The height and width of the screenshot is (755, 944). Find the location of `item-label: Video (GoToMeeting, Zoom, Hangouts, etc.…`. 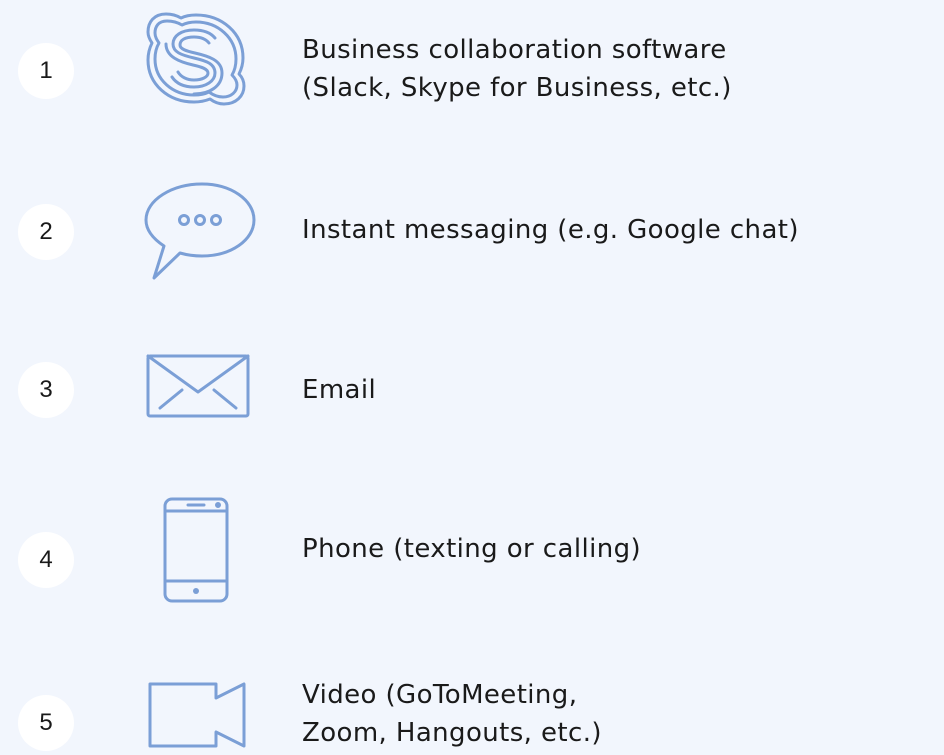

item-label: Video (GoToMeeting, Zoom, Hangouts, etc.… is located at coordinates (452, 714).